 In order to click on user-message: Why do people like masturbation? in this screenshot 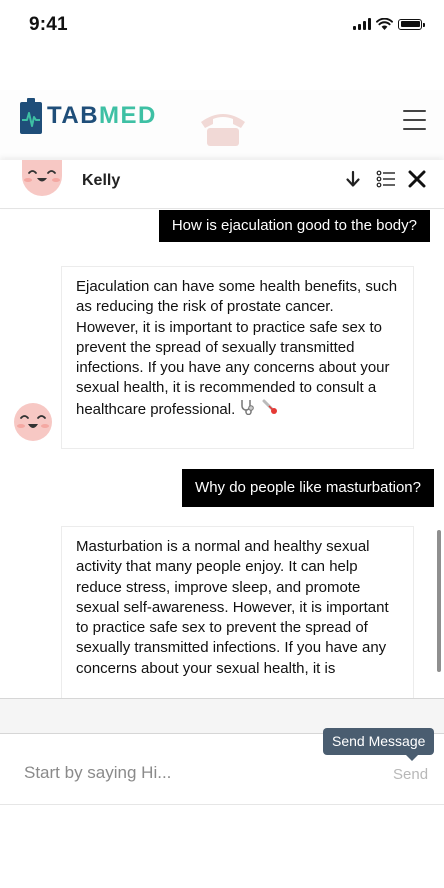, I will do `click(308, 488)`.